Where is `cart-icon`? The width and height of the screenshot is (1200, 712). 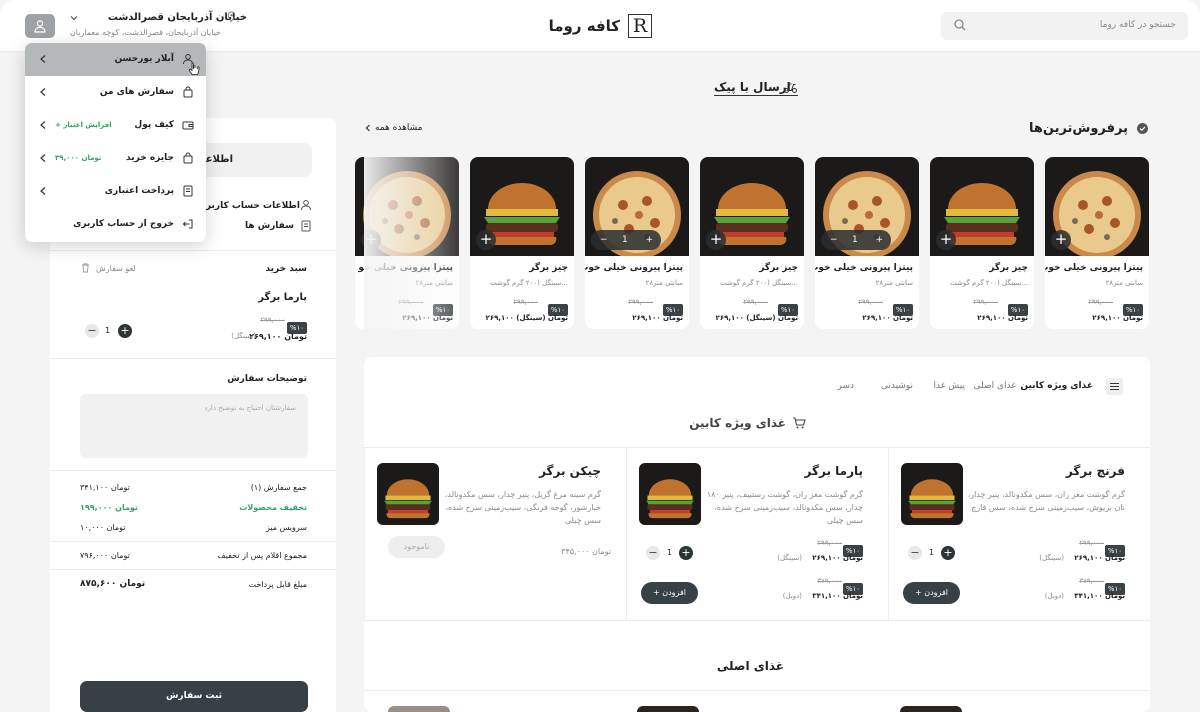
cart-icon is located at coordinates (799, 423).